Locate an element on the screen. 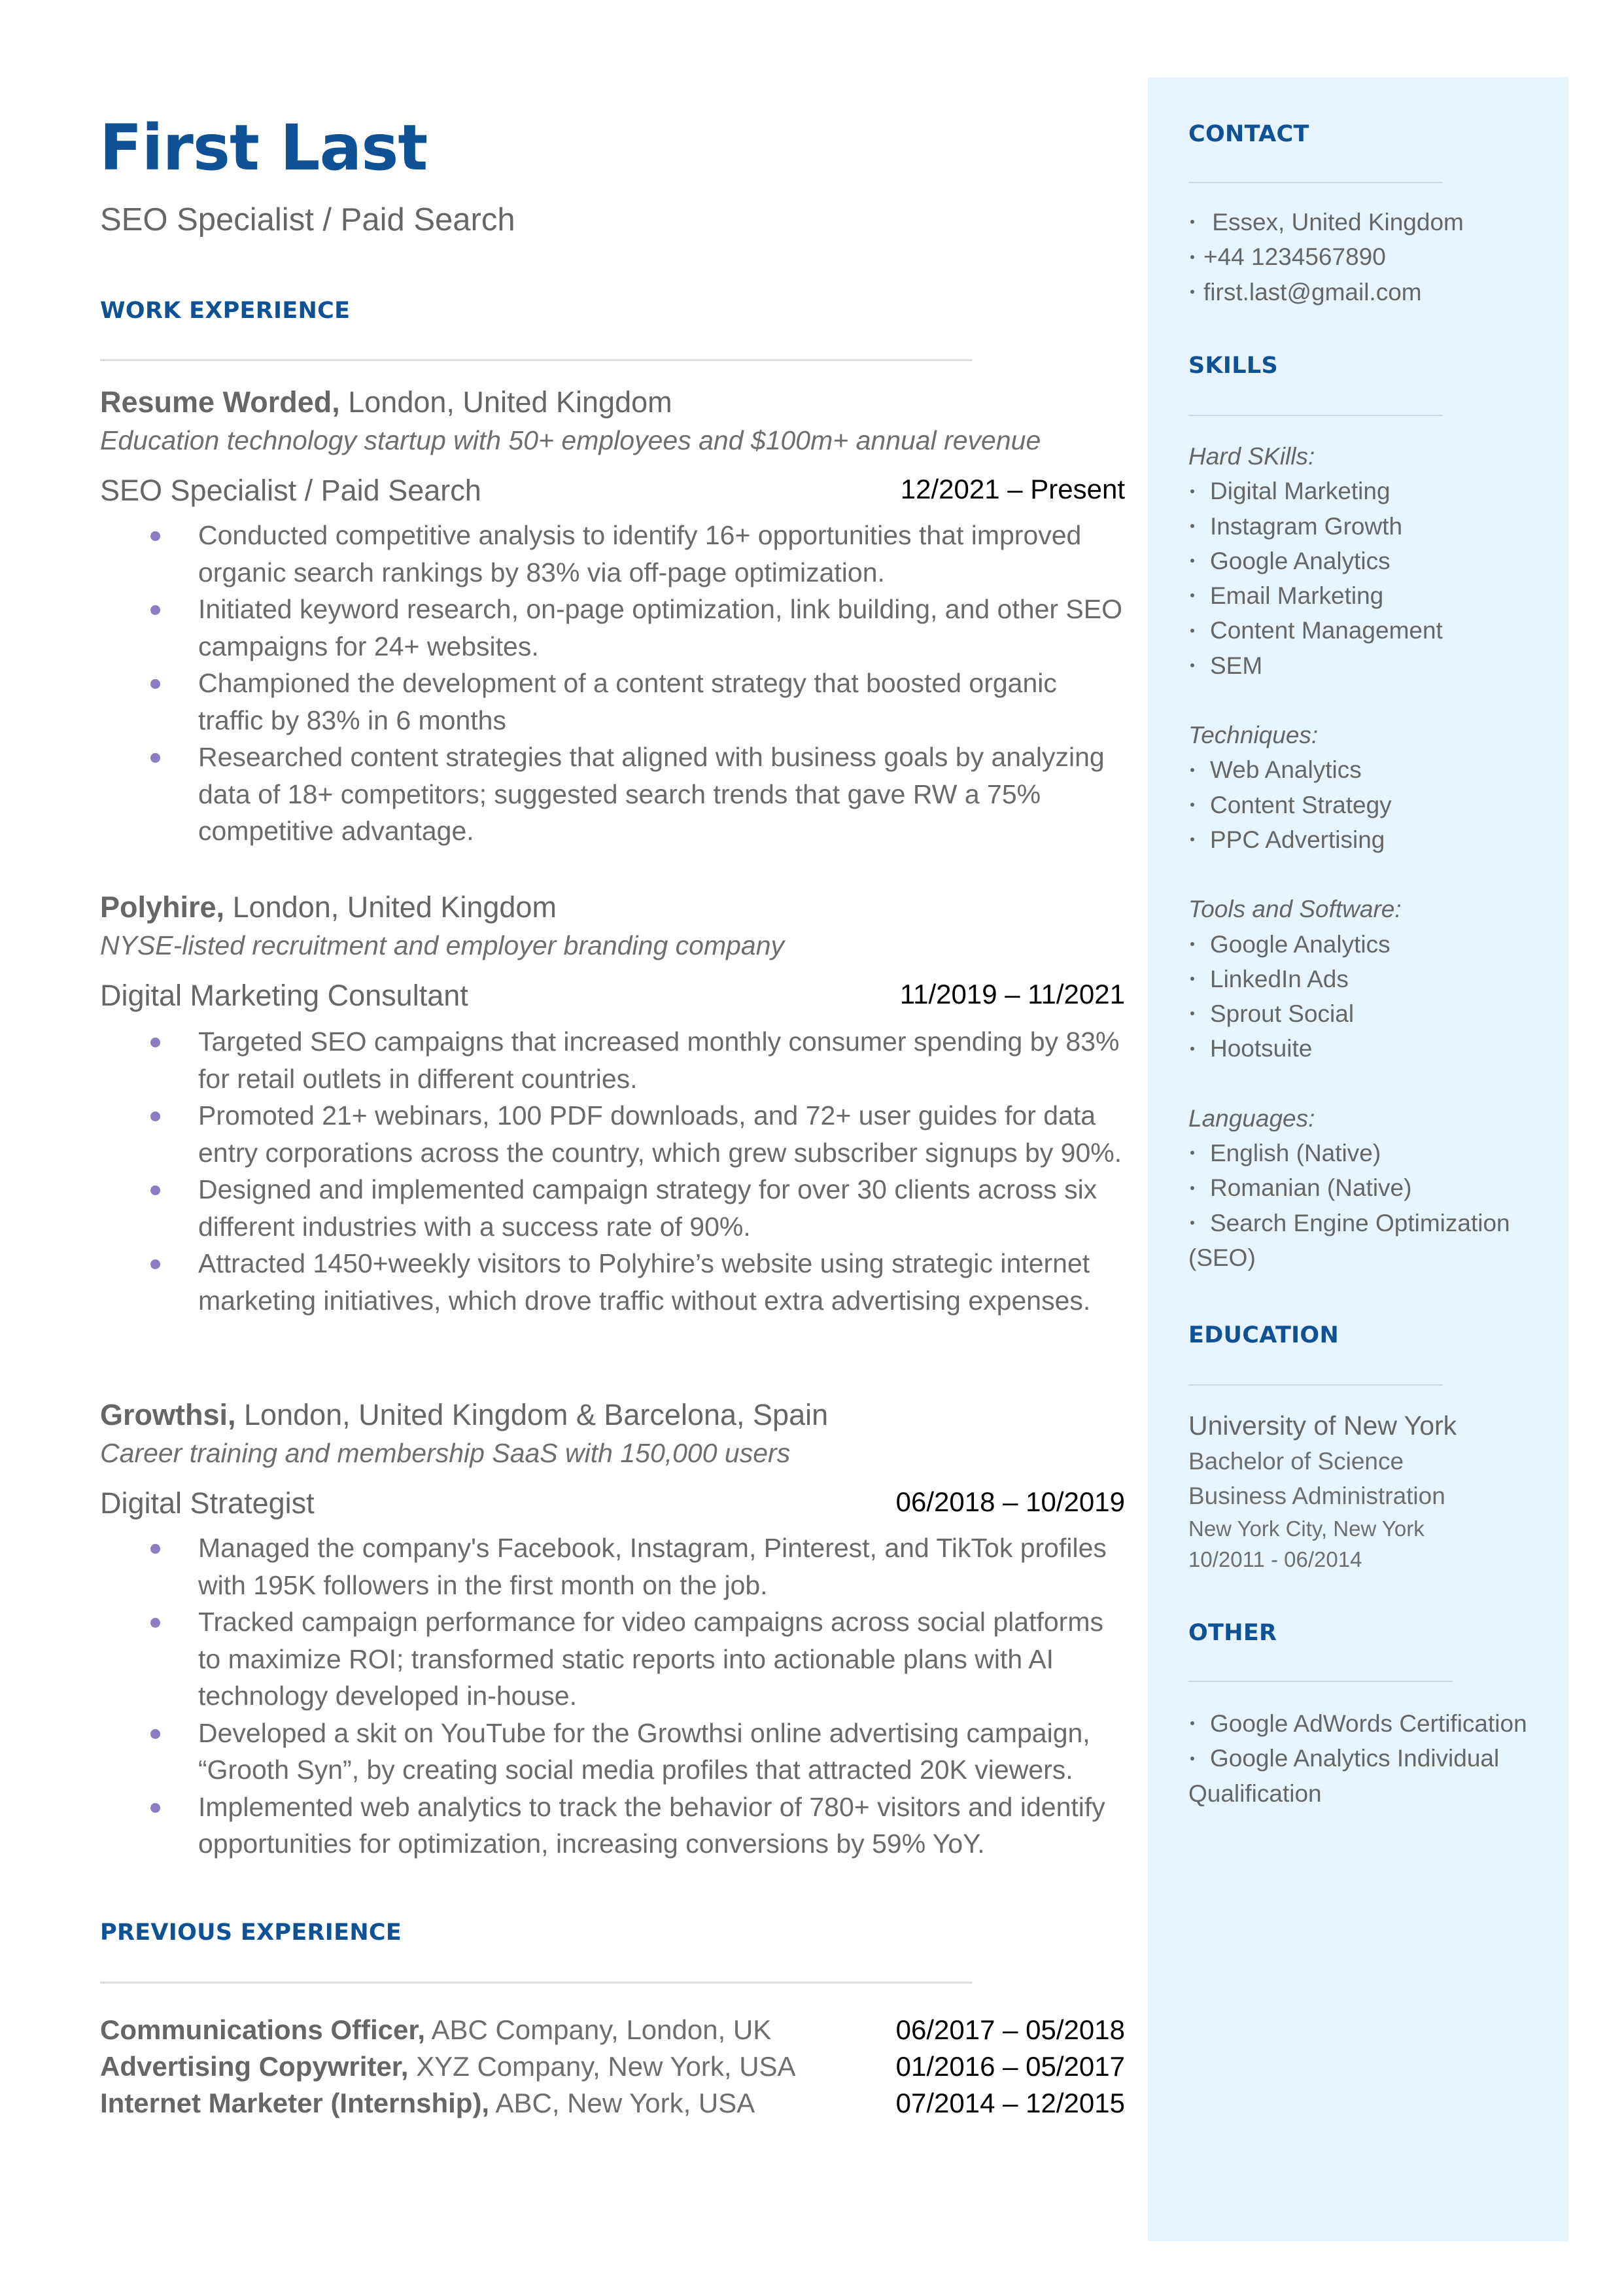 The width and height of the screenshot is (1624, 2295). contact-email: first.last@gmail.com is located at coordinates (1371, 292).